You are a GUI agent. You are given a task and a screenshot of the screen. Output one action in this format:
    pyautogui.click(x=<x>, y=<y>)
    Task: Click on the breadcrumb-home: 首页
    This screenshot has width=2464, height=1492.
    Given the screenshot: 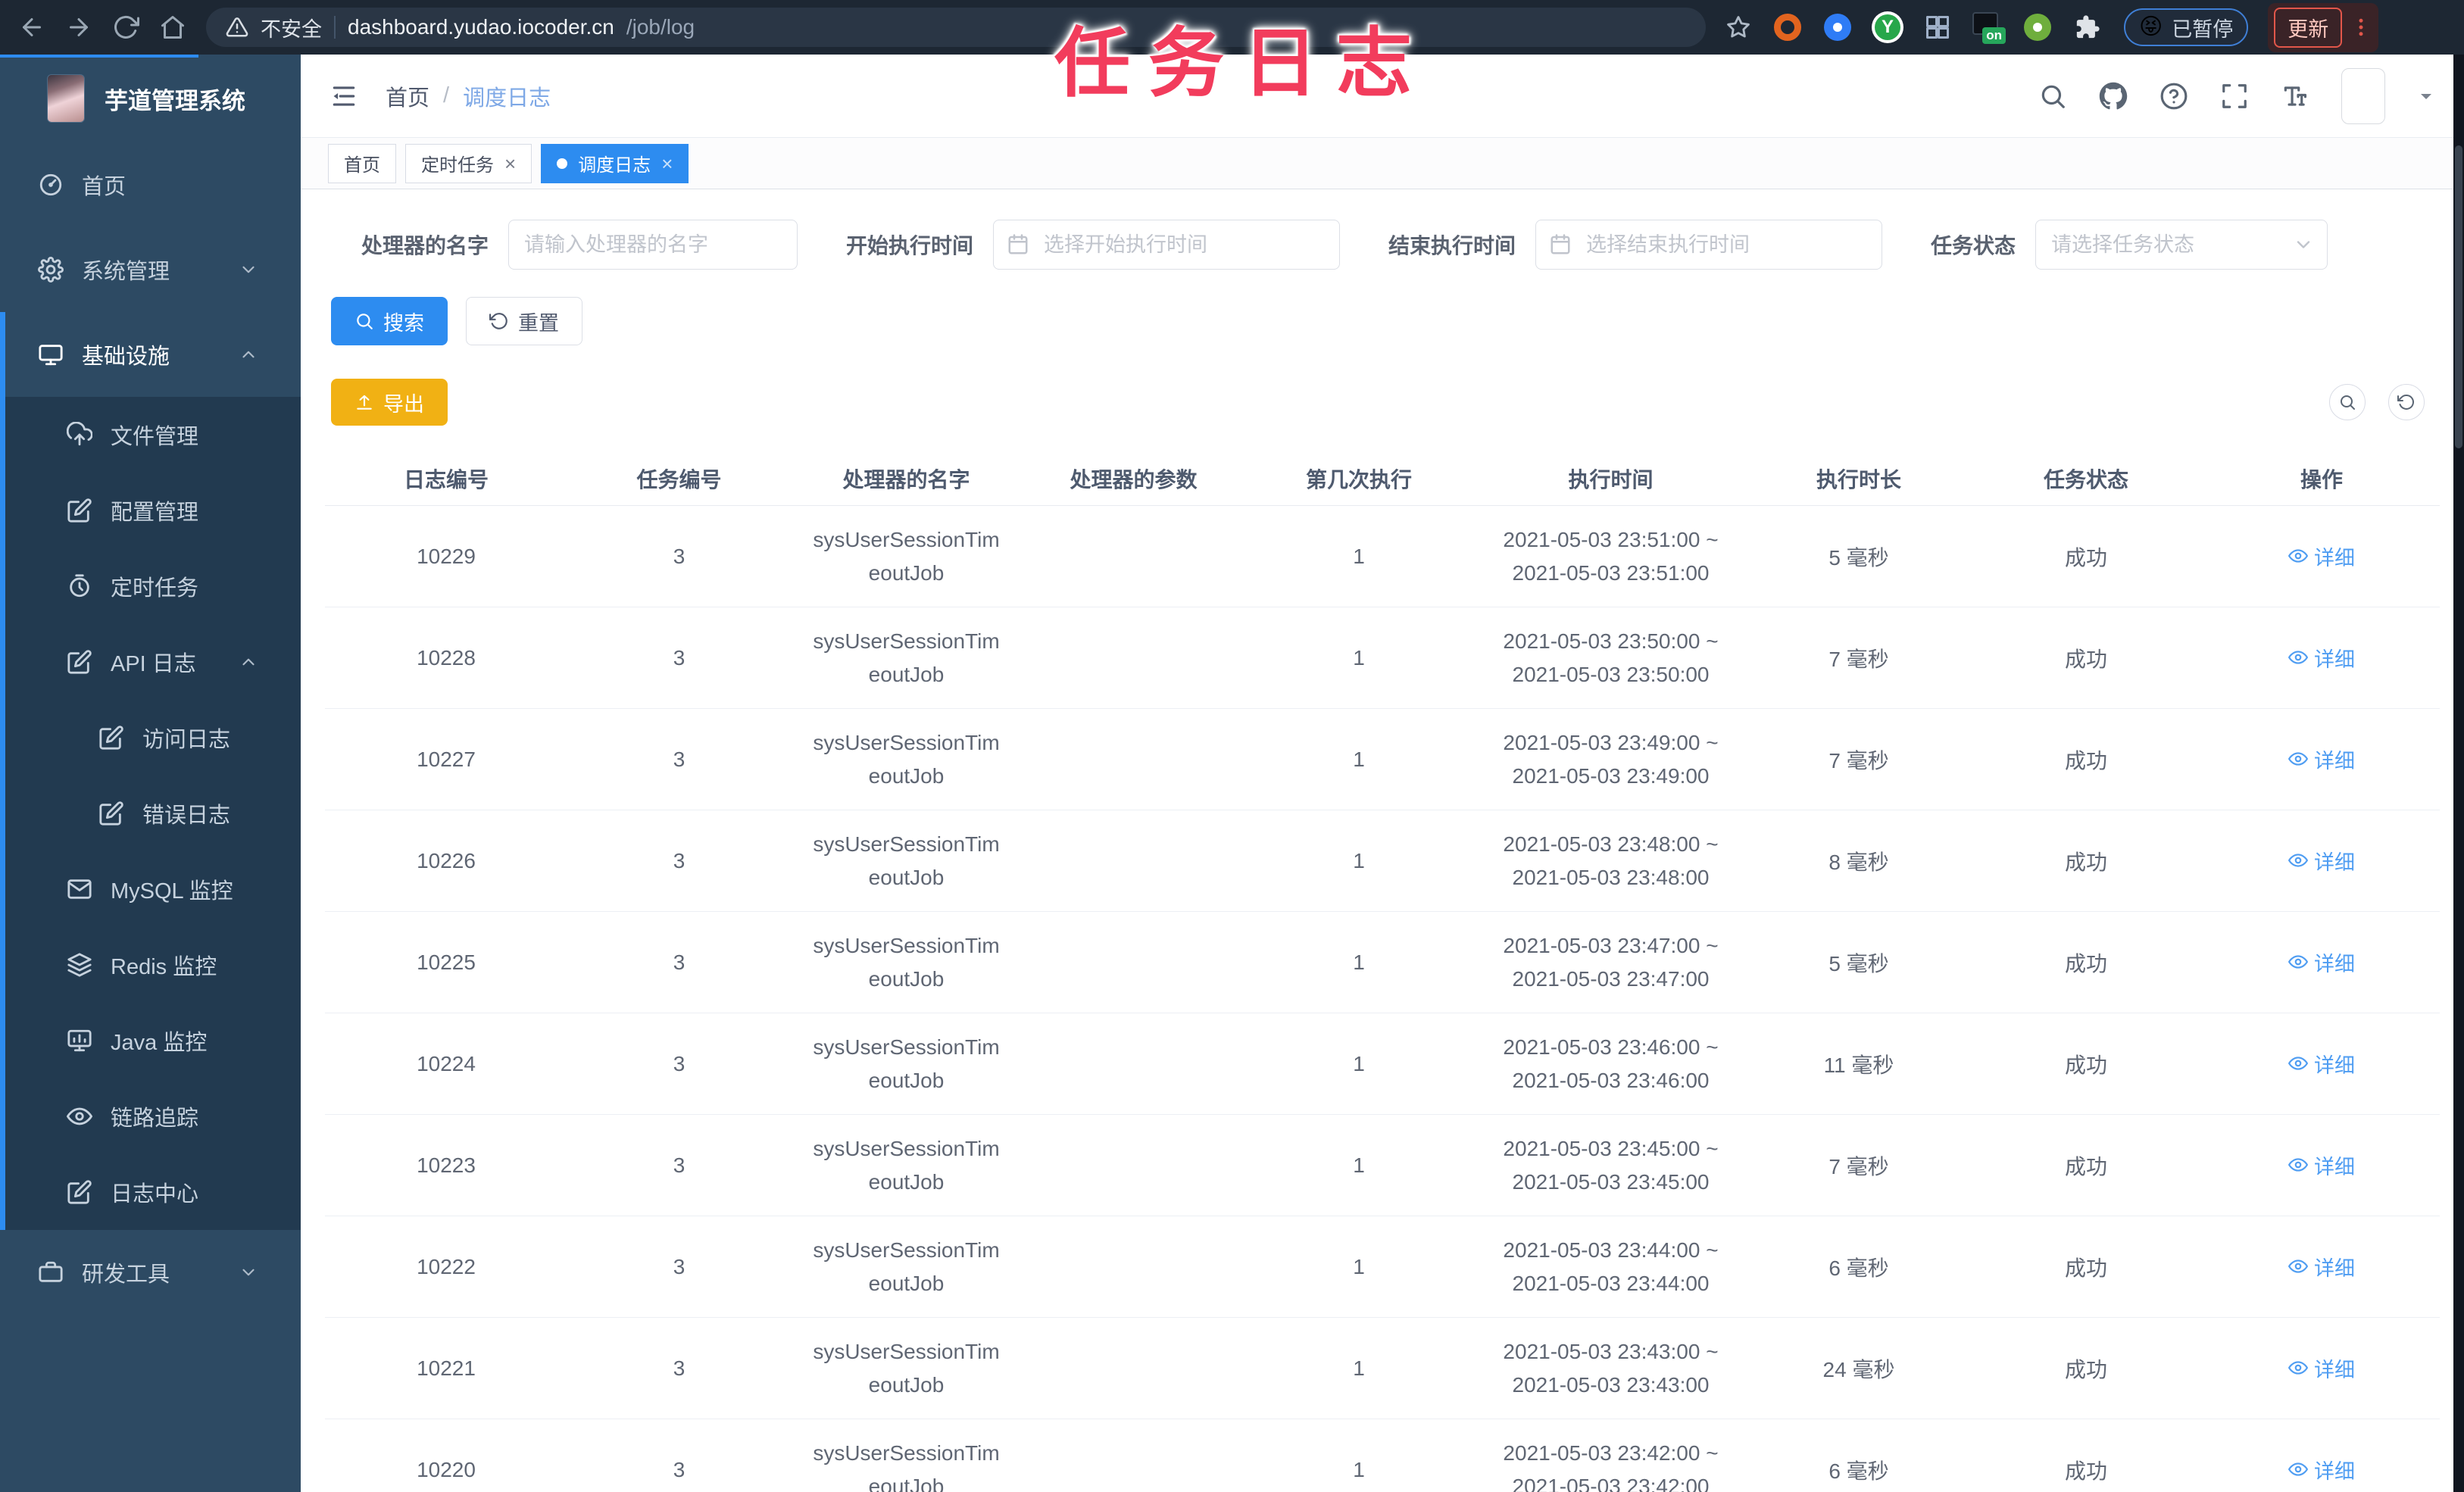 What is the action you would take?
    pyautogui.click(x=407, y=96)
    